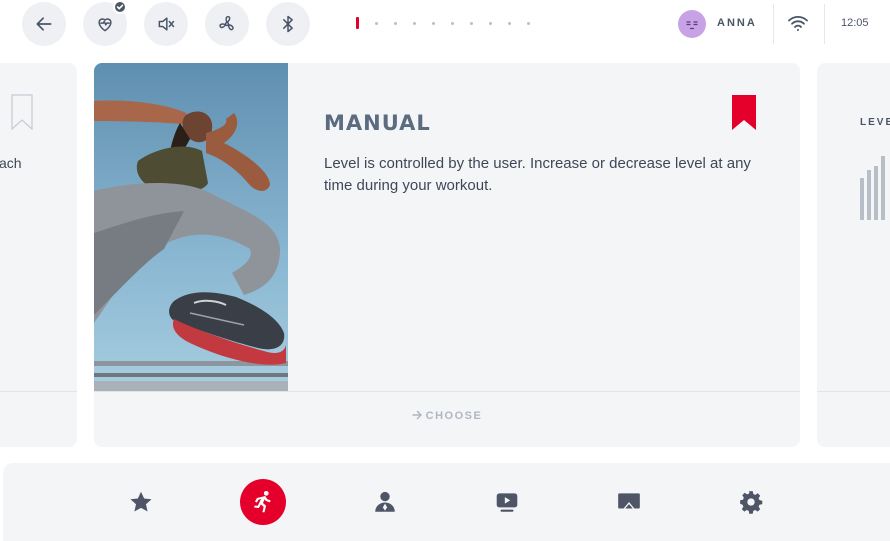 This screenshot has height=541, width=890. I want to click on program-photo, so click(191, 227).